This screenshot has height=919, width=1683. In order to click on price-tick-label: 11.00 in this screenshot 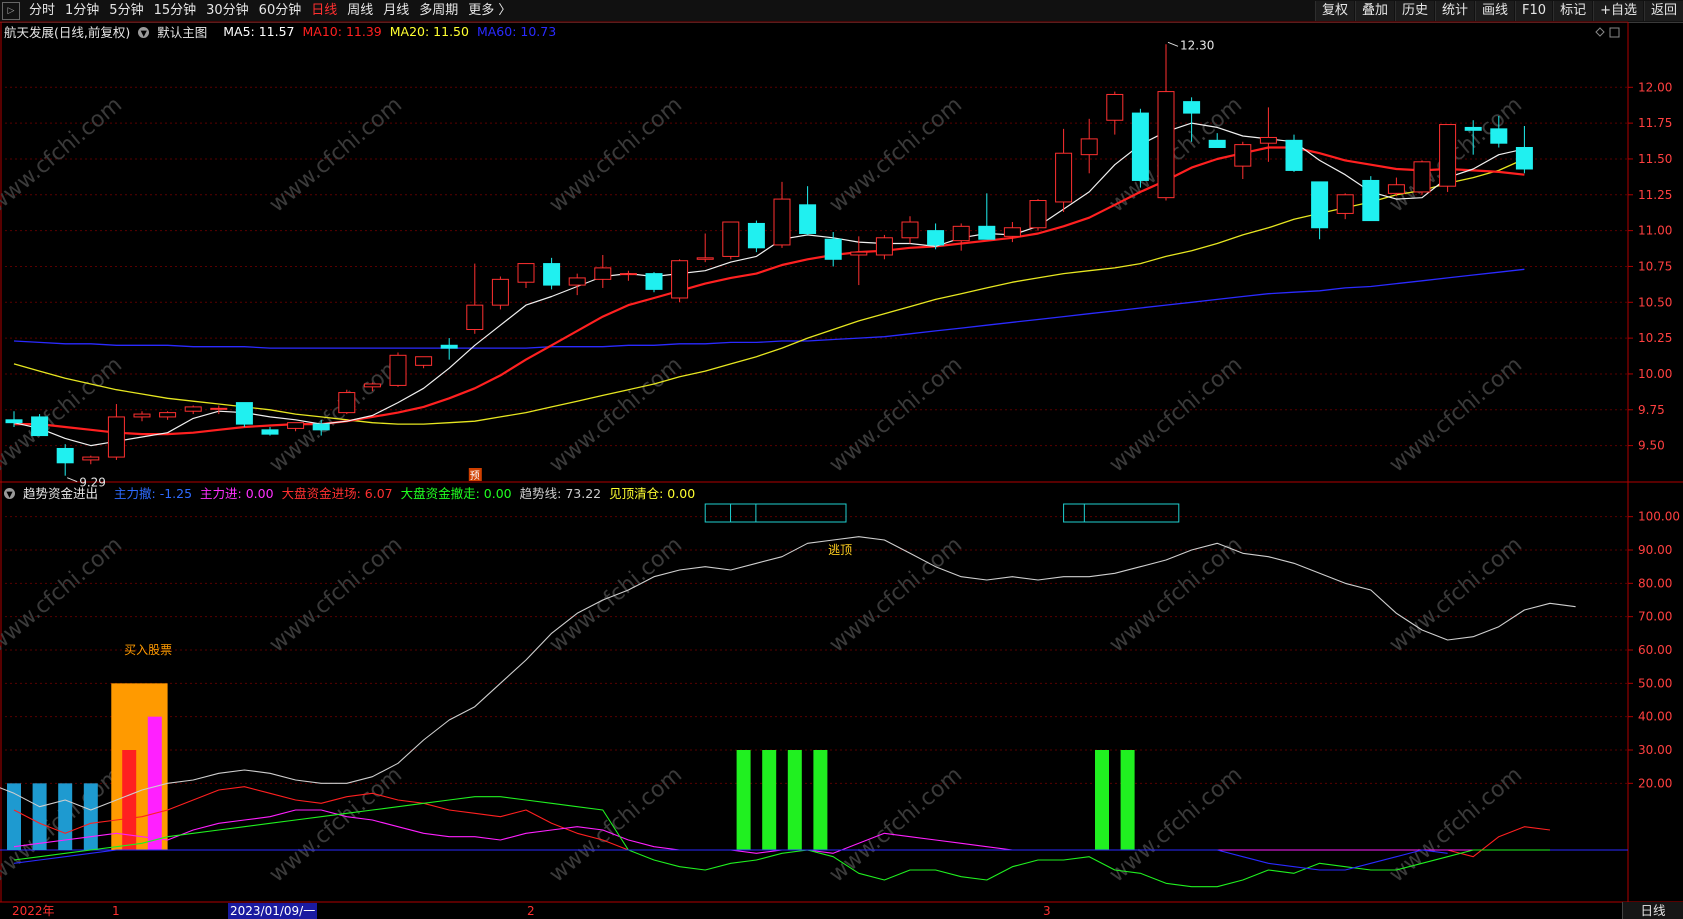, I will do `click(1655, 231)`.